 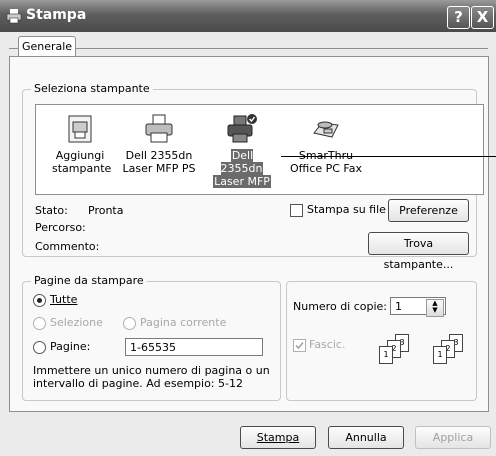 What do you see at coordinates (80, 129) in the screenshot?
I see `add-printer-icon` at bounding box center [80, 129].